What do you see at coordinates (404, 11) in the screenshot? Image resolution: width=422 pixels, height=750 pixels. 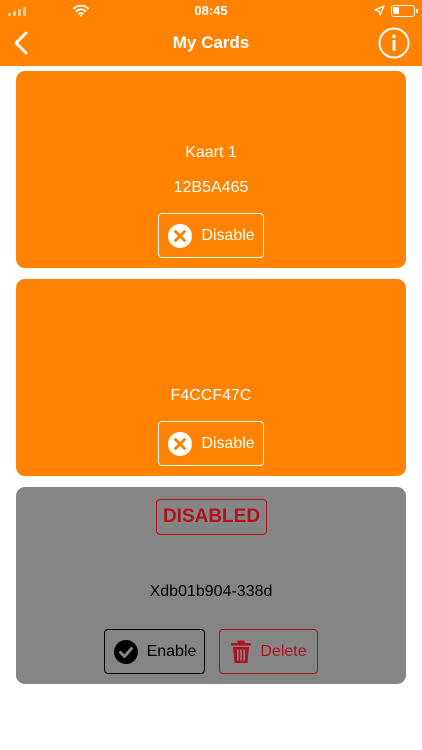 I see `battery-icon` at bounding box center [404, 11].